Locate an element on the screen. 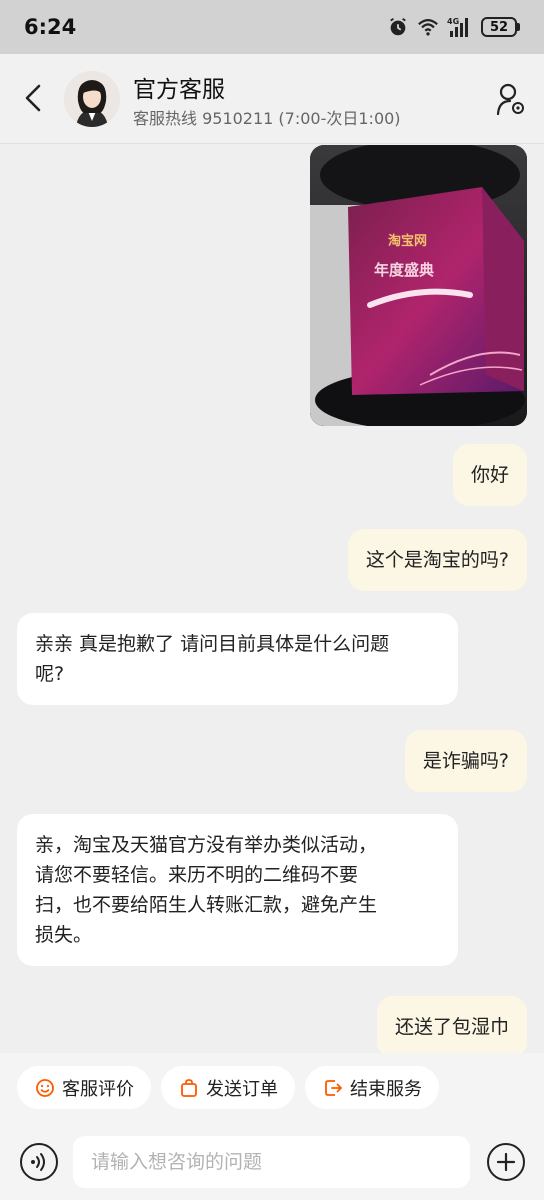  message-text: 是诈骗吗? is located at coordinates (465, 761).